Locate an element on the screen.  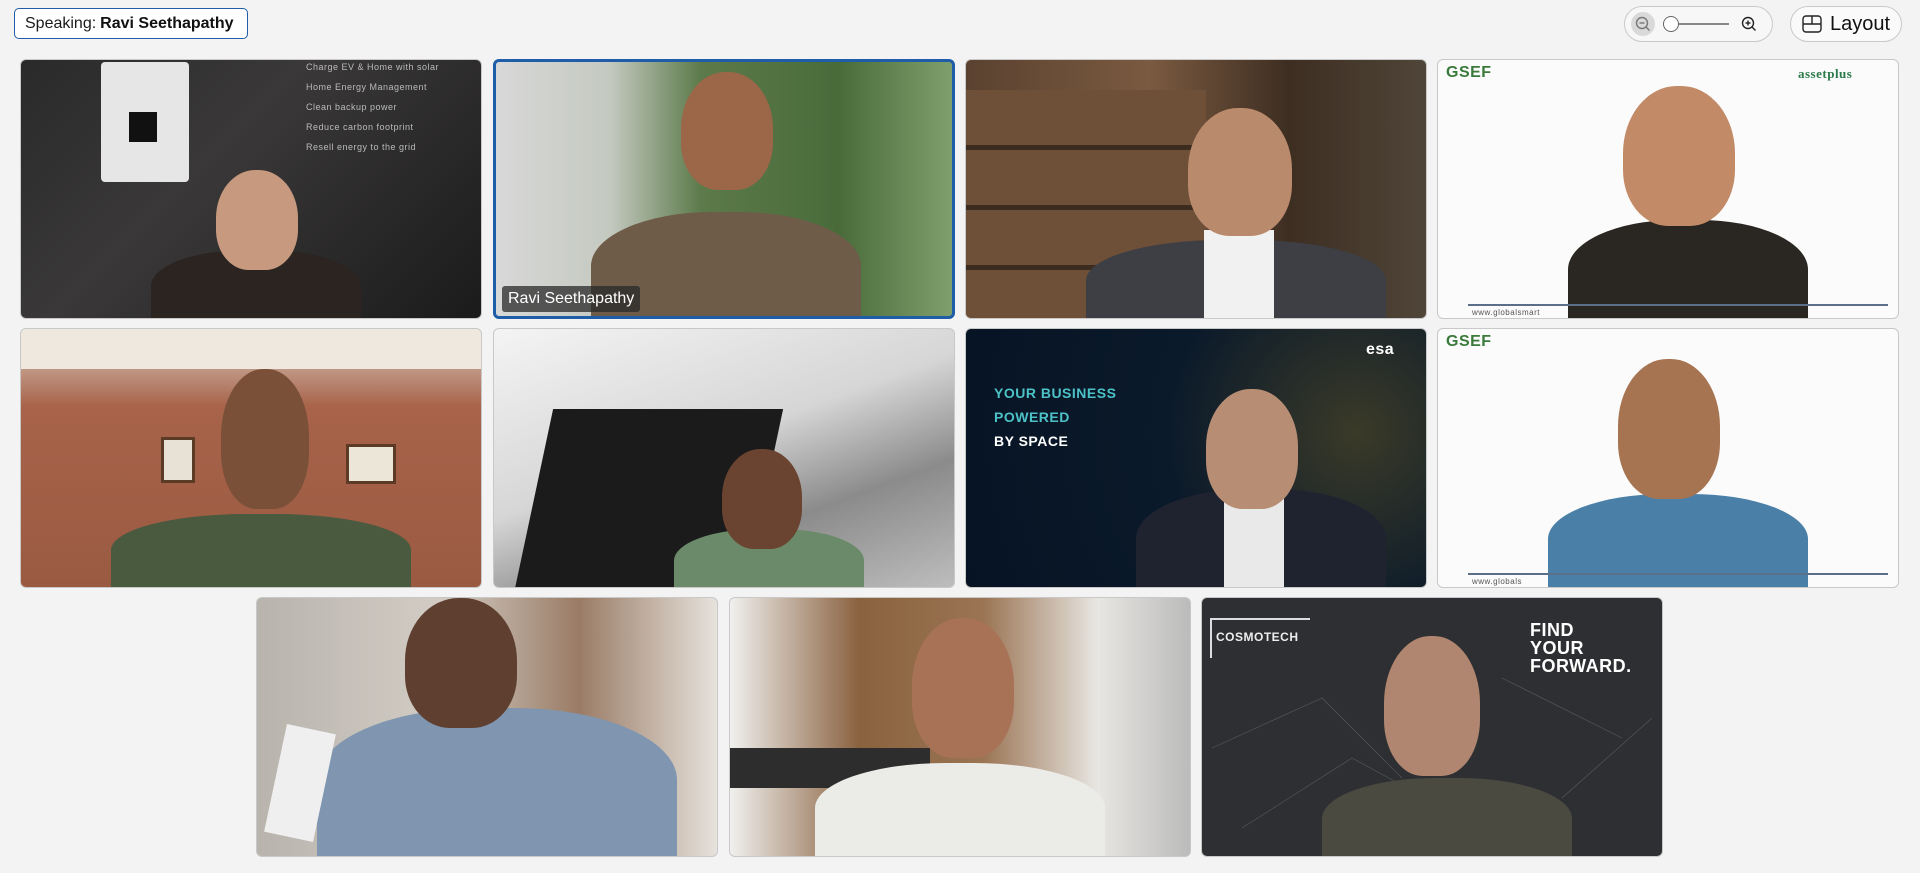
participant-name-label: Ravi Seethapathy is located at coordinates (571, 299).